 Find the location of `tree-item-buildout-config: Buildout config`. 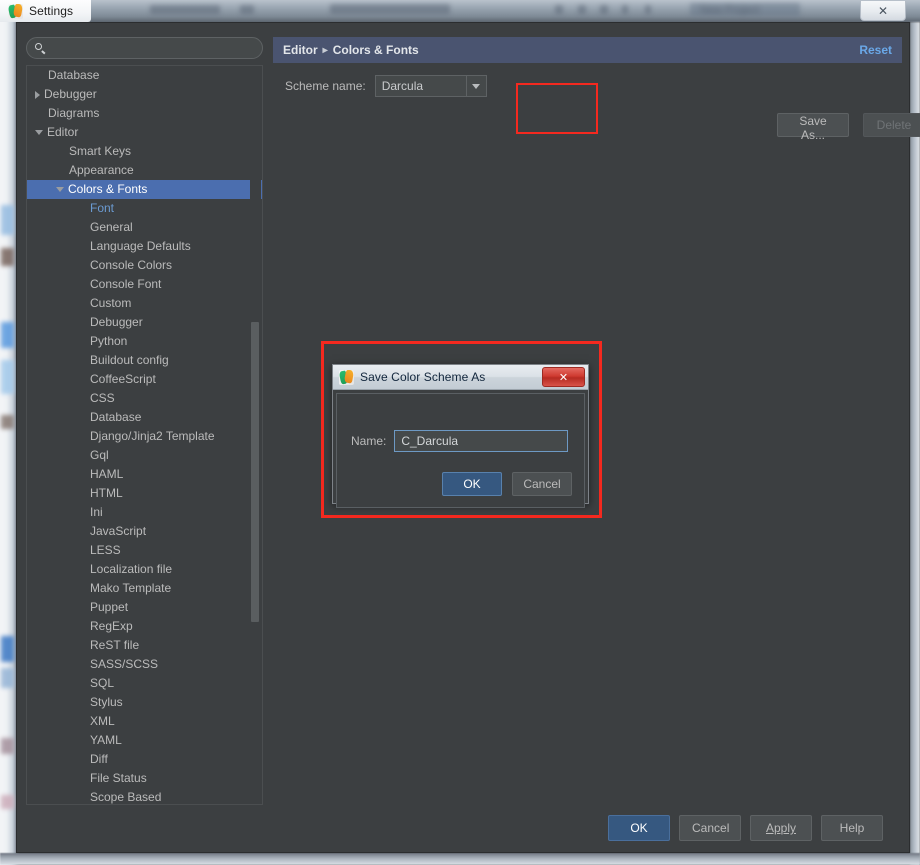

tree-item-buildout-config: Buildout config is located at coordinates (144, 360).